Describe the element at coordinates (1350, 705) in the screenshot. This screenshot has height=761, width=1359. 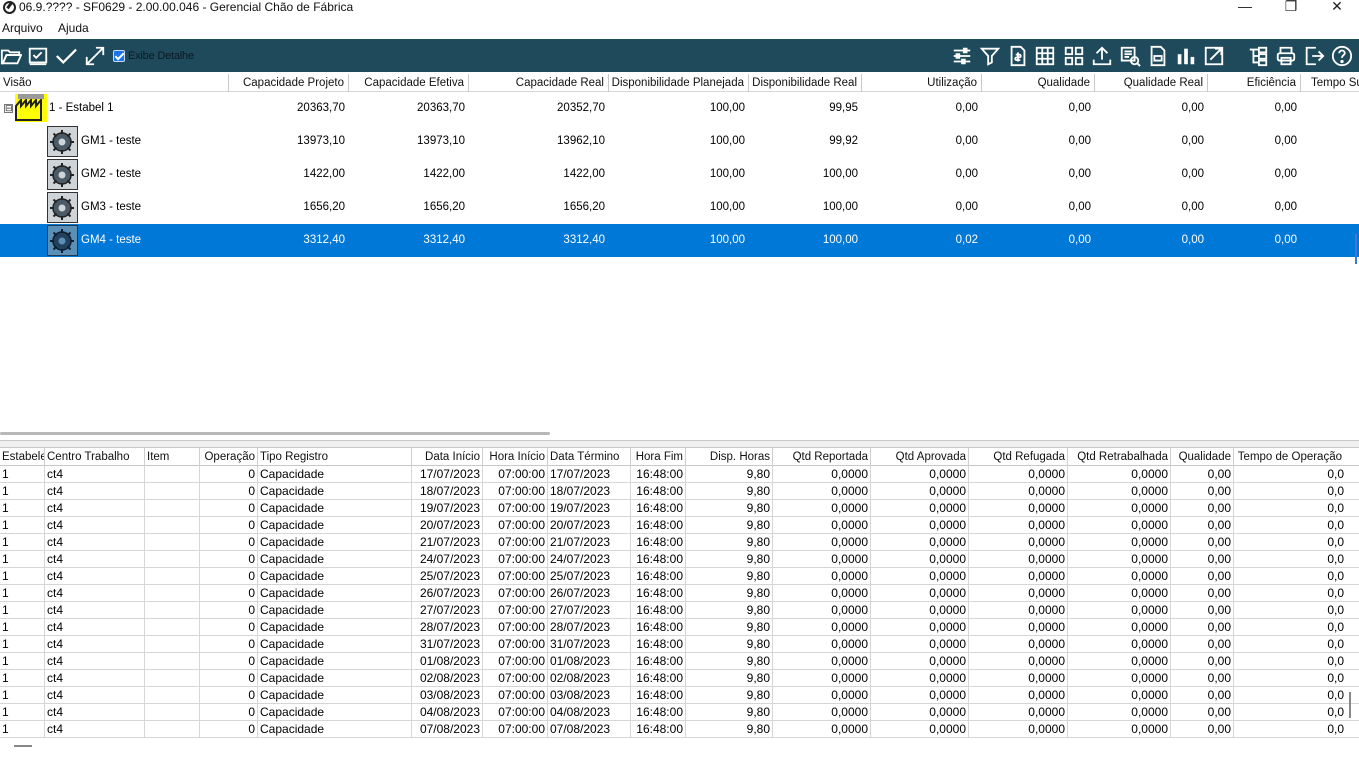
I see `vertical-scrollbar` at that location.